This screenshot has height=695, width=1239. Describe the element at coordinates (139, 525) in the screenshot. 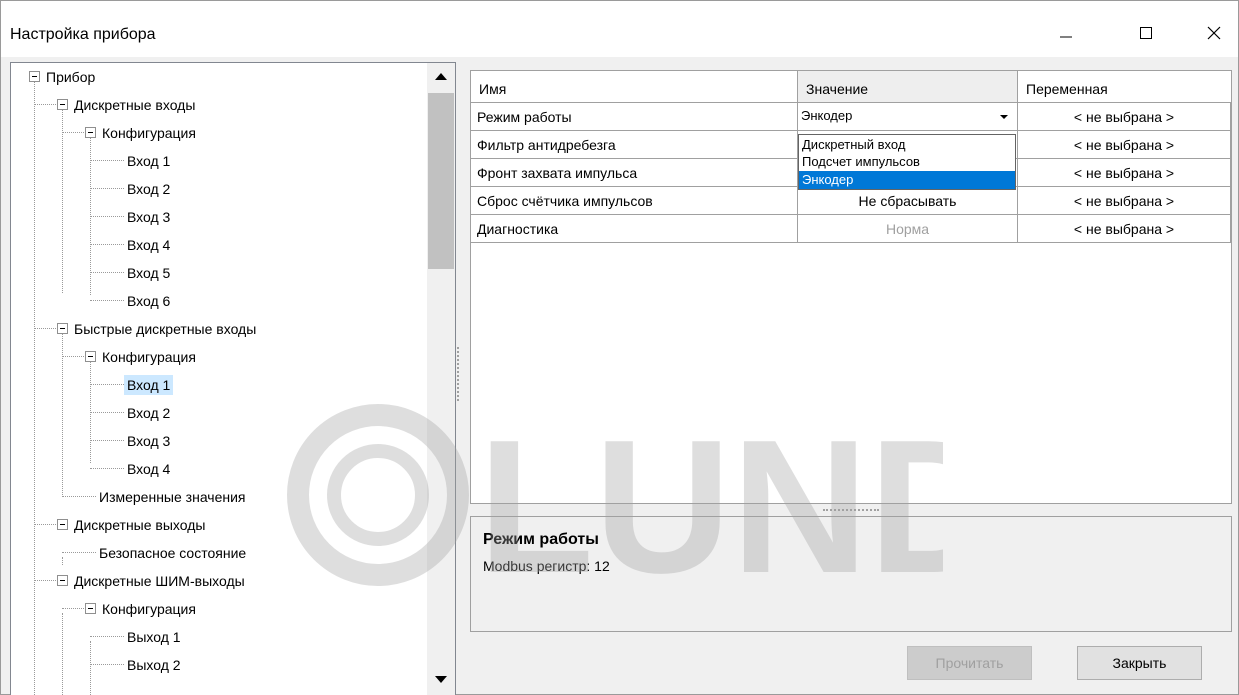

I see `tree-item: Дискретные выходы` at that location.